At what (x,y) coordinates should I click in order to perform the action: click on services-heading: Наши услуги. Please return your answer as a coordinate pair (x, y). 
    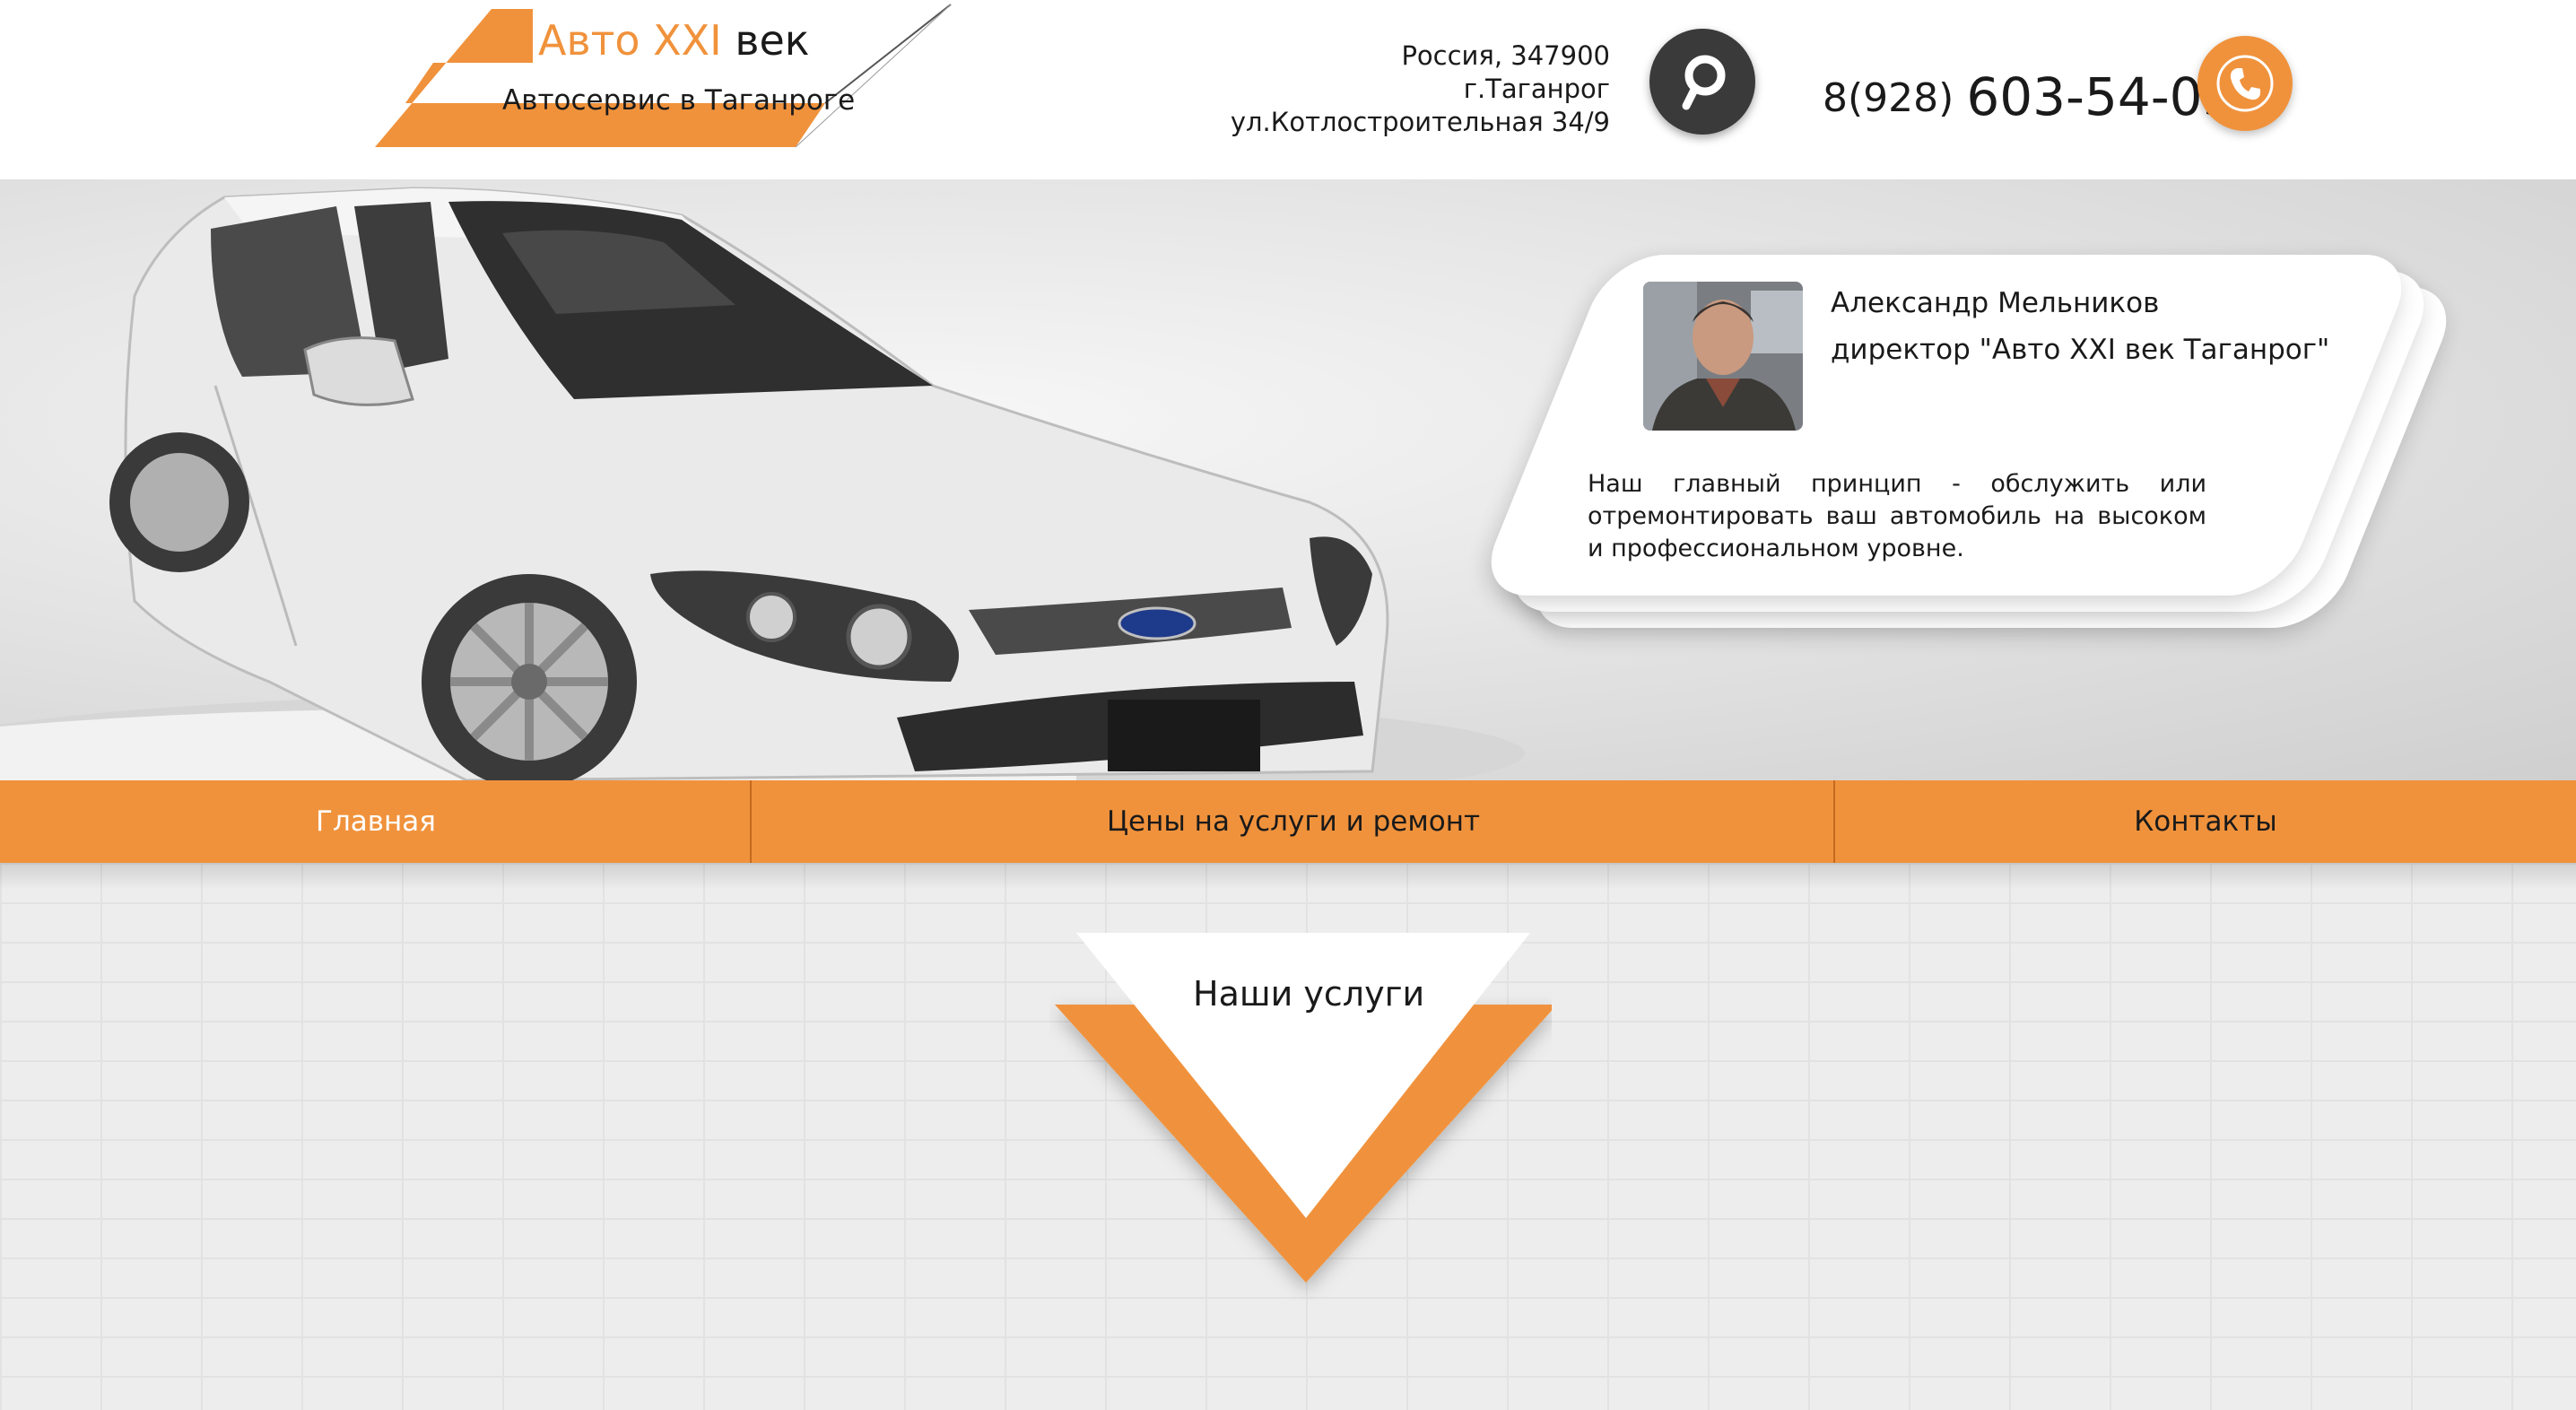
    Looking at the image, I should click on (1309, 994).